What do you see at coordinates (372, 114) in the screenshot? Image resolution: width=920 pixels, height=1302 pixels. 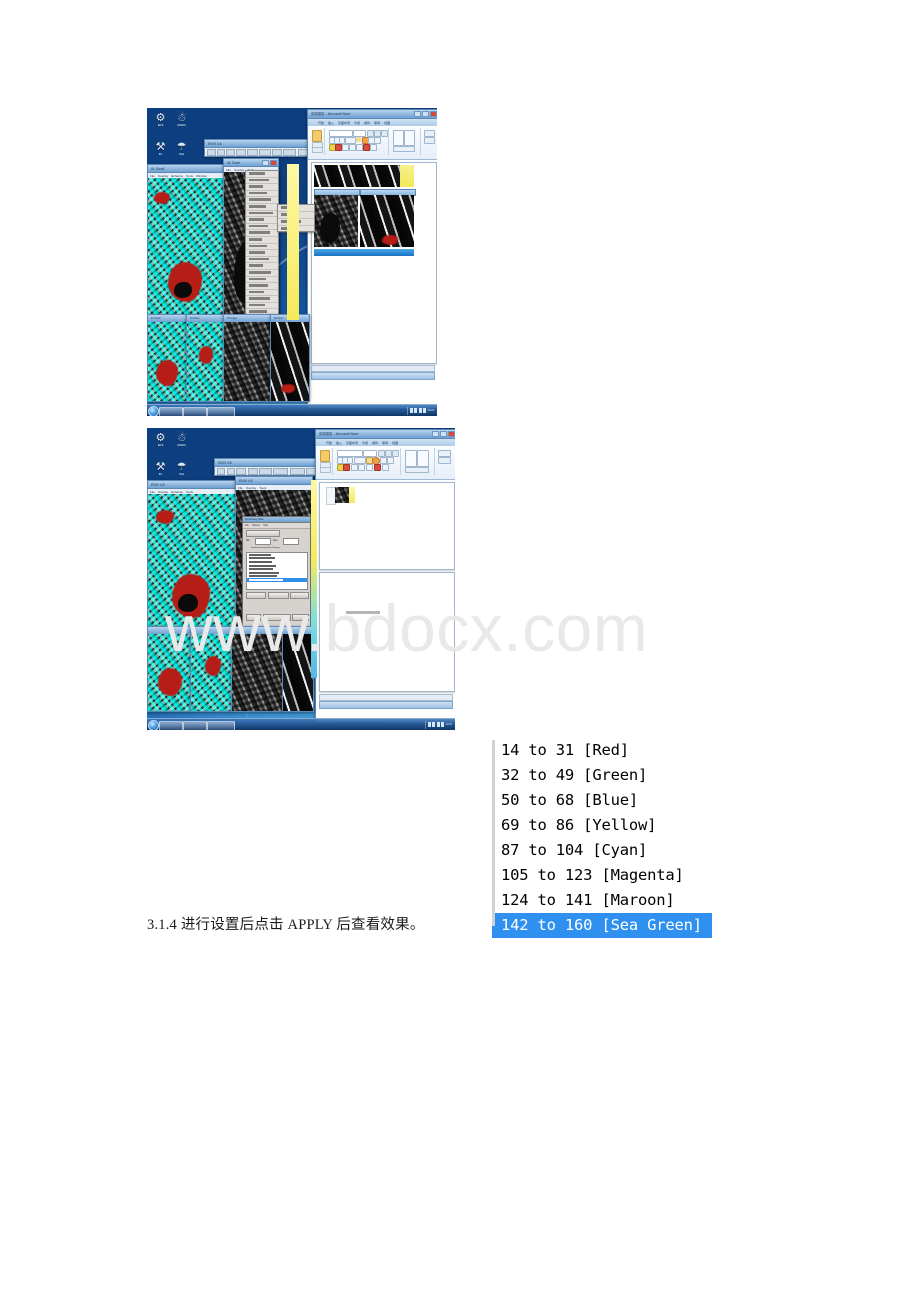 I see `word-titlebar: 实验报告 - Microsoft Word` at bounding box center [372, 114].